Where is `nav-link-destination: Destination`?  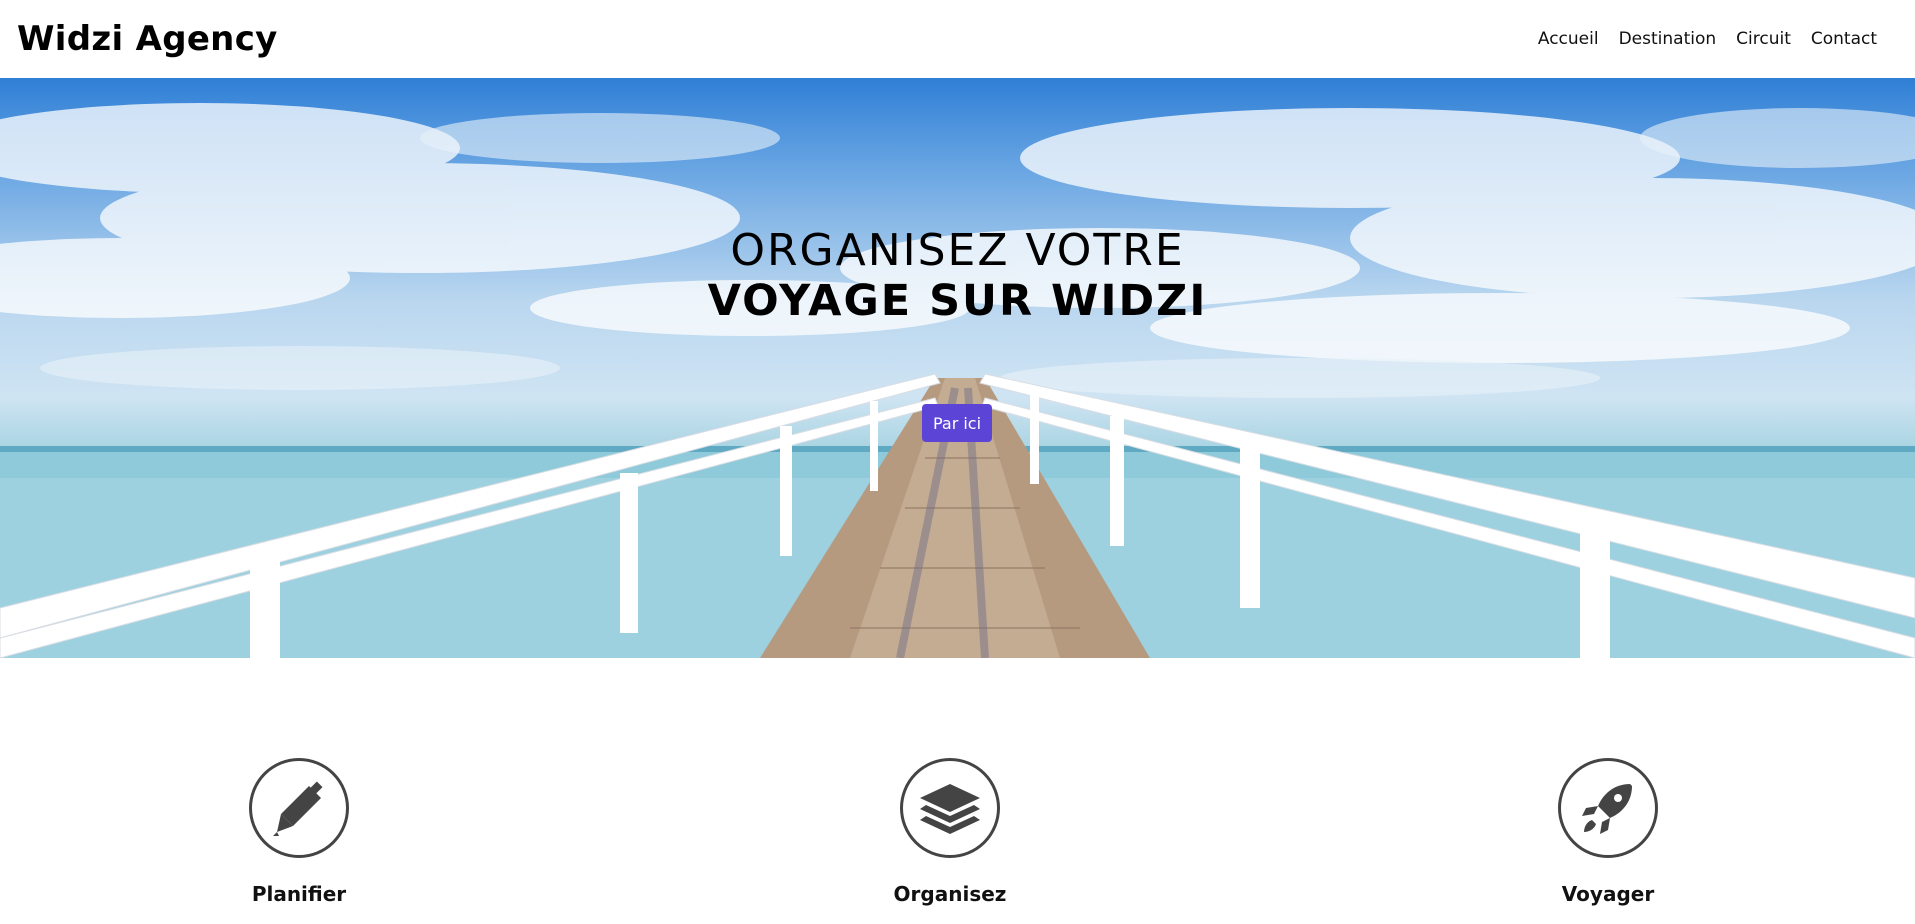
nav-link-destination: Destination is located at coordinates (1668, 39).